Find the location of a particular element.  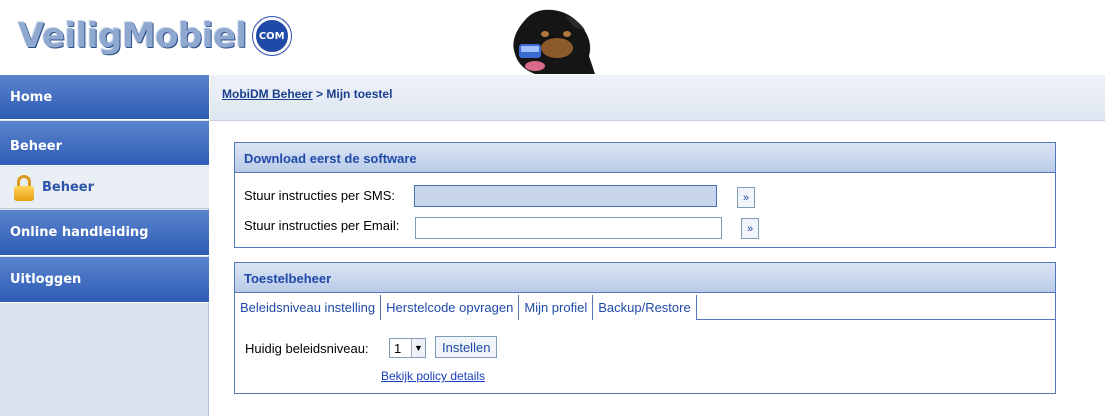

sidebar-item-label: Uitloggen is located at coordinates (46, 279).